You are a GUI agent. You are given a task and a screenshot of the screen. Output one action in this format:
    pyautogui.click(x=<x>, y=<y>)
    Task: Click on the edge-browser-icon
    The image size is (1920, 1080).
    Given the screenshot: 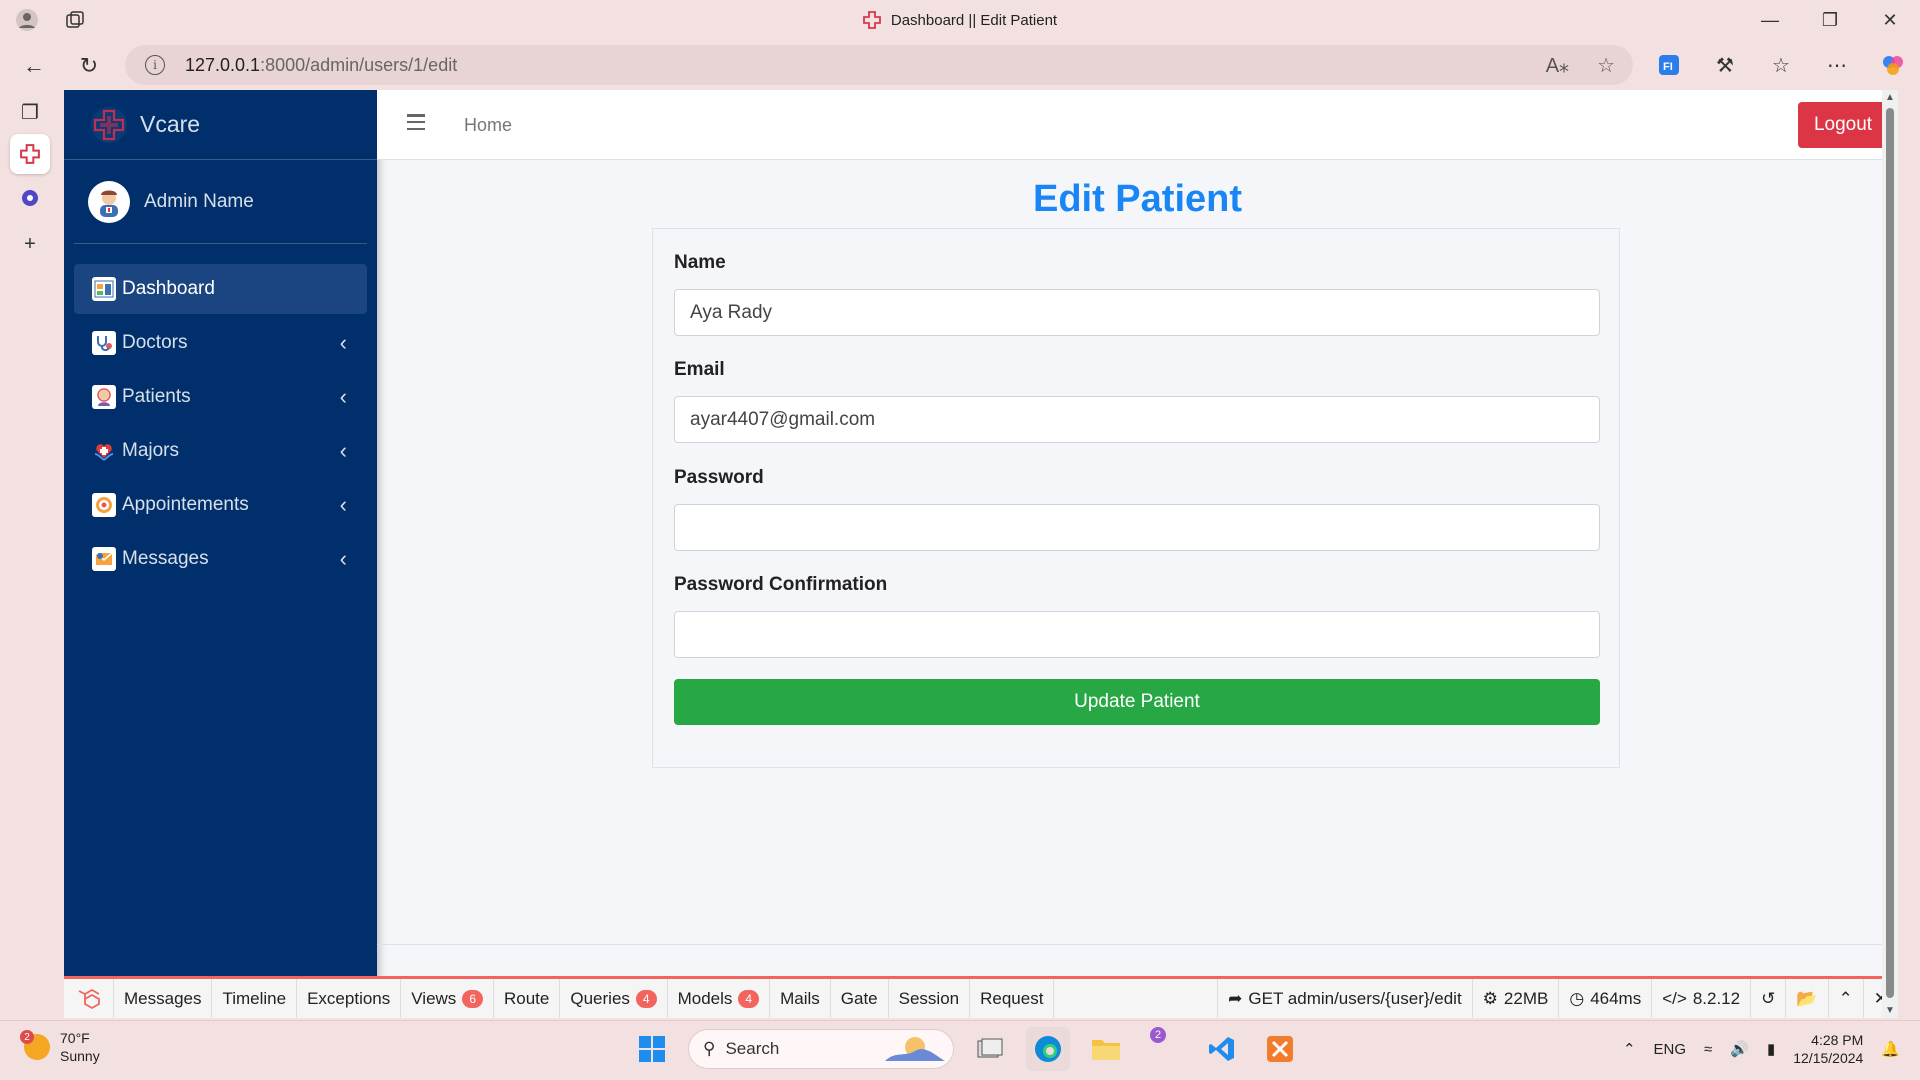 What is the action you would take?
    pyautogui.click(x=1048, y=1049)
    